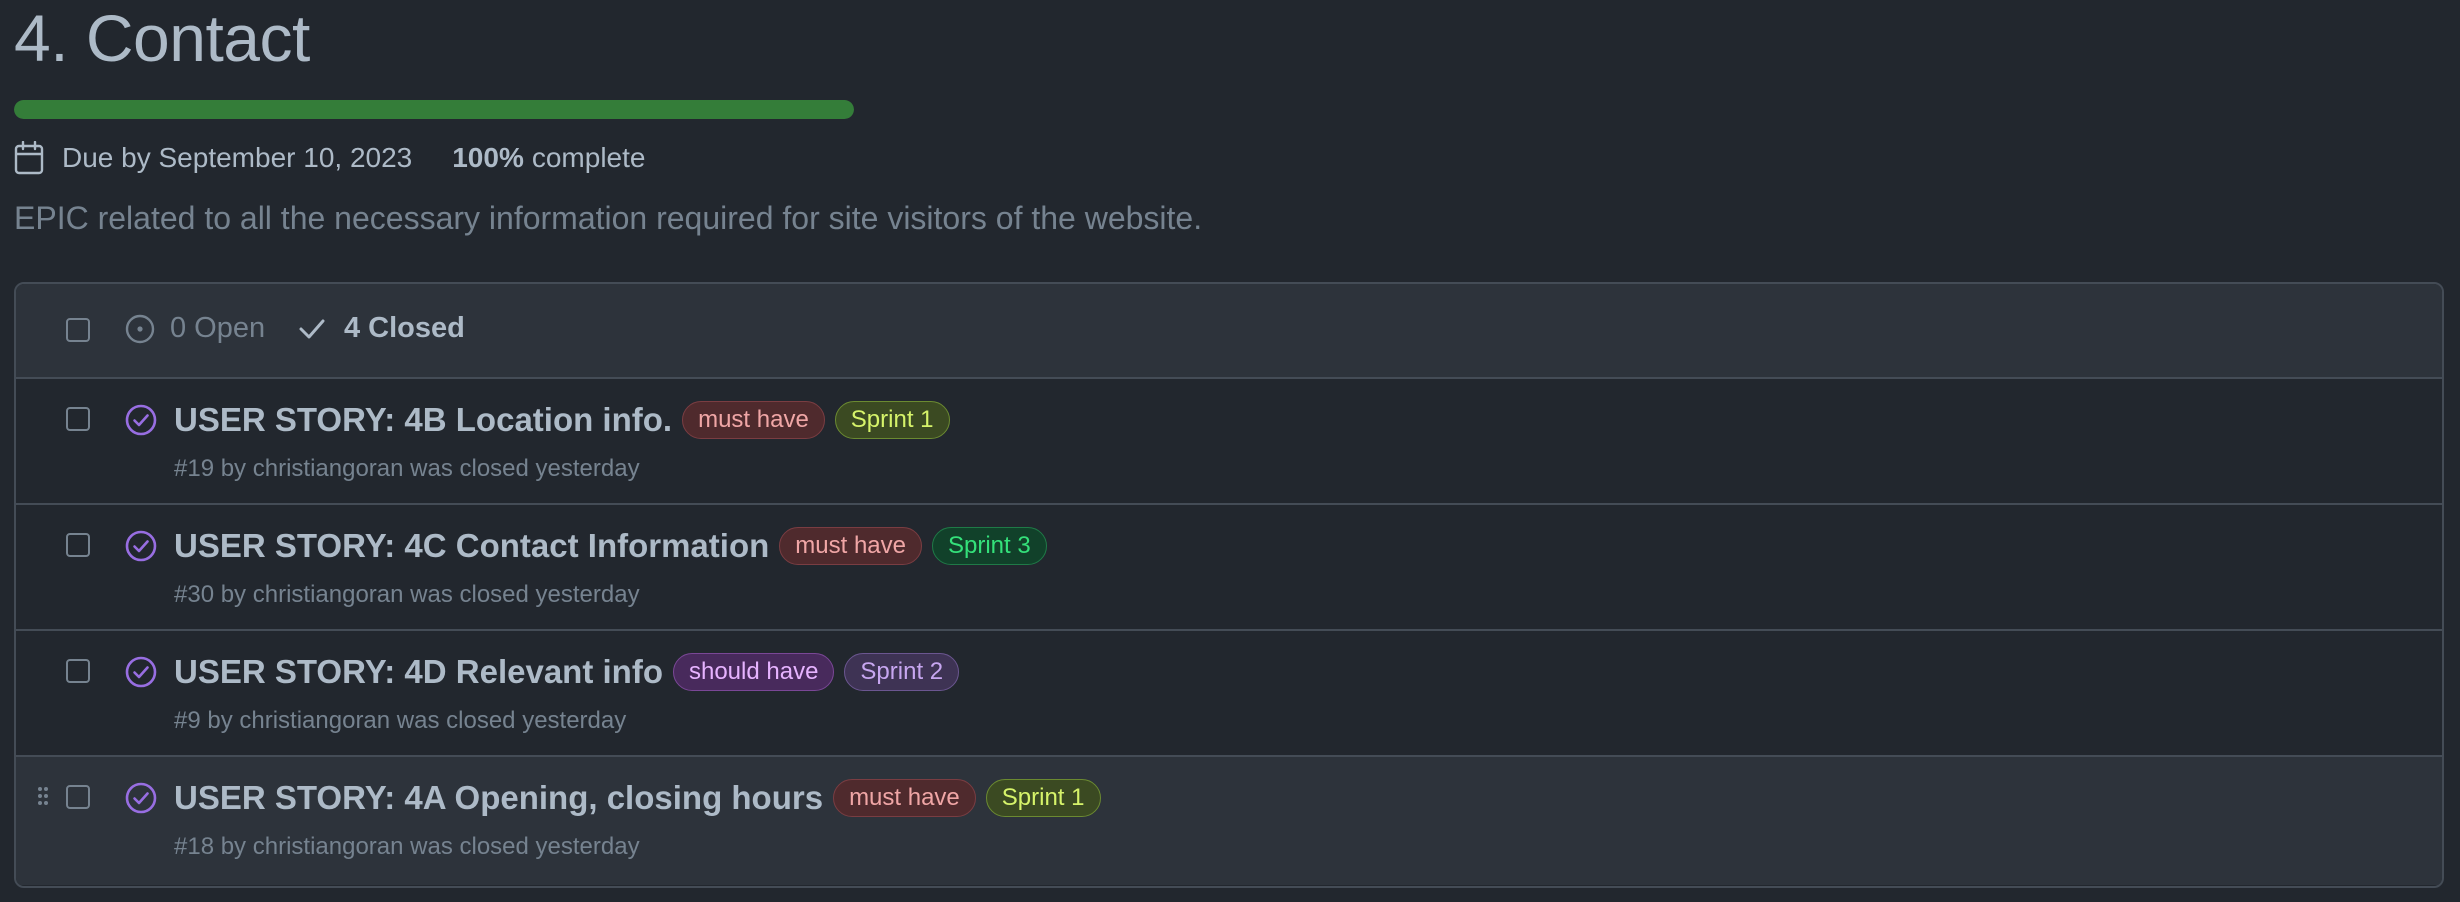 The height and width of the screenshot is (902, 2460). Describe the element at coordinates (488, 157) in the screenshot. I see `percent-complete-value: 100%` at that location.